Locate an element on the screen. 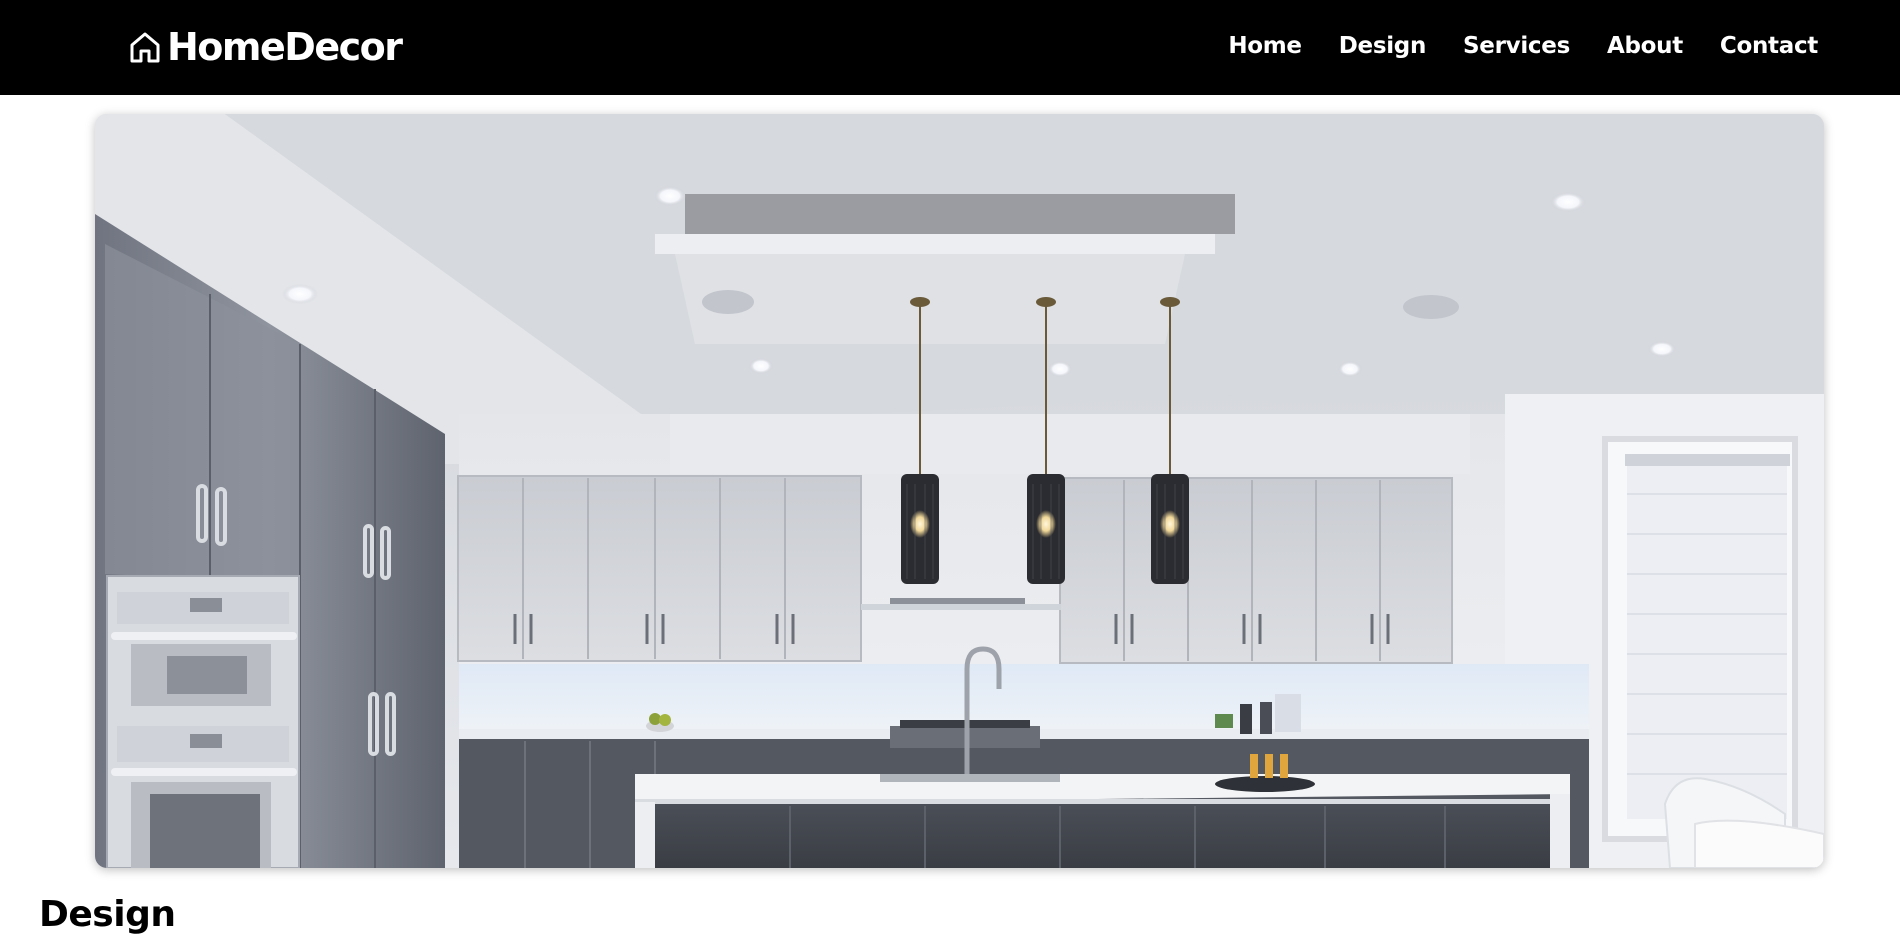  nav-link-home: Home is located at coordinates (1265, 46).